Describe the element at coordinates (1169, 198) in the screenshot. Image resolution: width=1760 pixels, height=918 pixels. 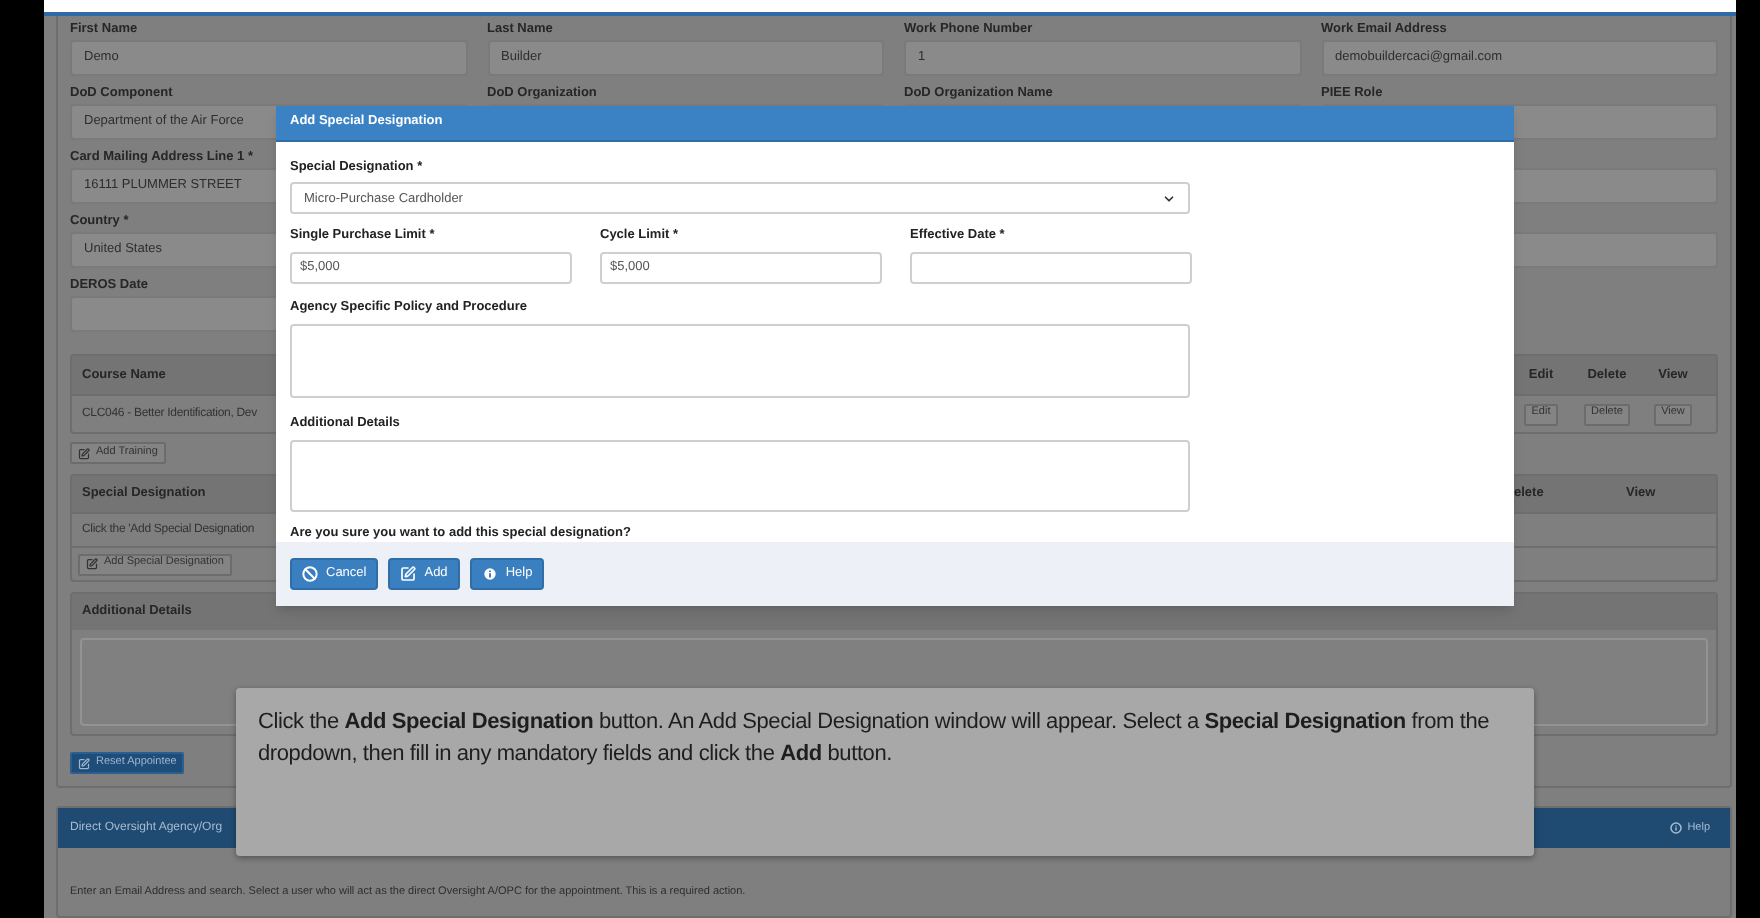
I see `chevron-down-icon` at that location.